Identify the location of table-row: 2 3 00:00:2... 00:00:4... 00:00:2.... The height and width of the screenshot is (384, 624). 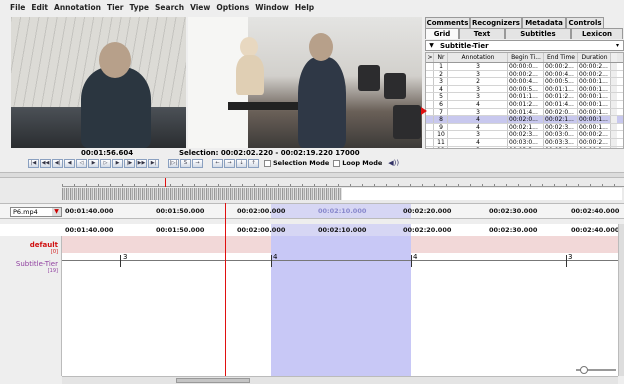
(524, 74).